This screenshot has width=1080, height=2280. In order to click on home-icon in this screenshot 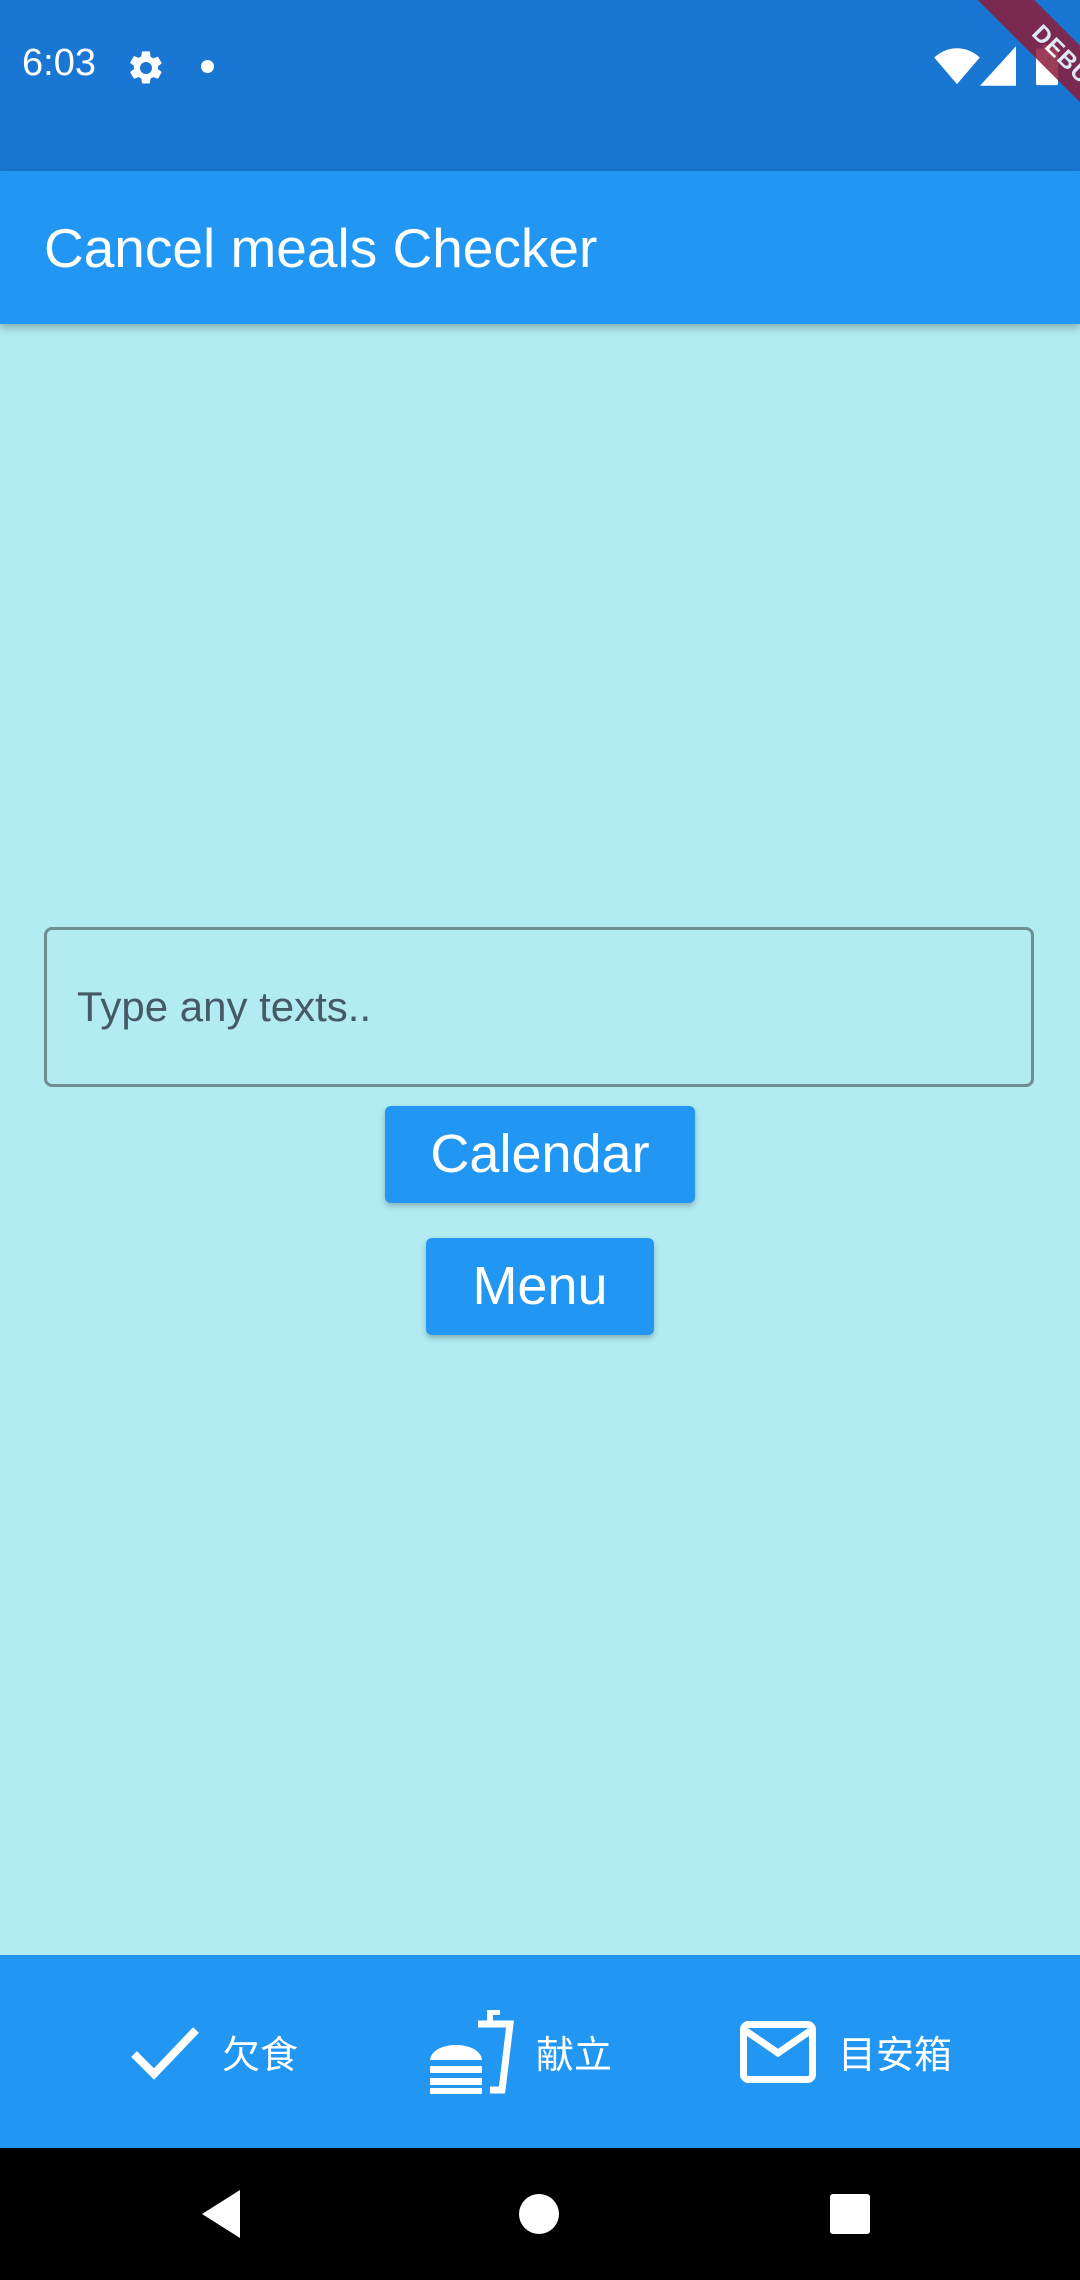, I will do `click(539, 2214)`.